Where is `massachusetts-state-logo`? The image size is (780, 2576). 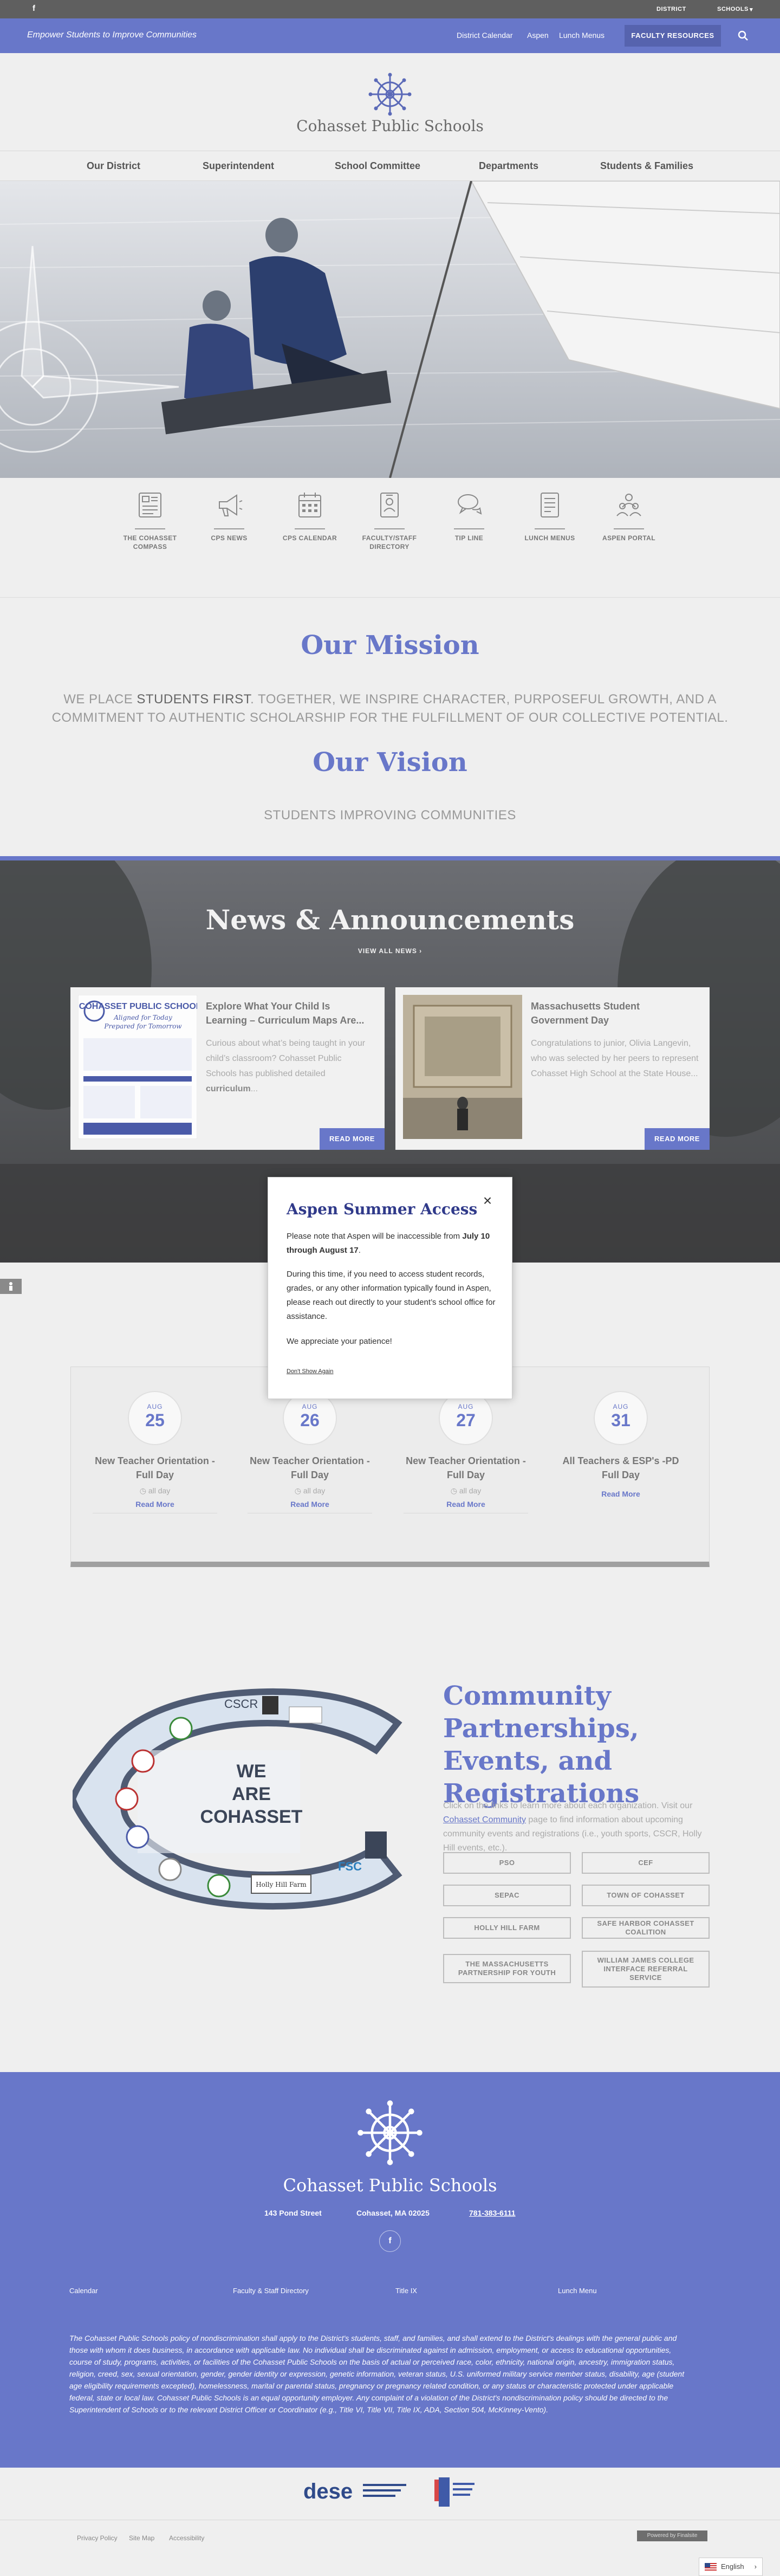
massachusetts-state-logo is located at coordinates (454, 2493).